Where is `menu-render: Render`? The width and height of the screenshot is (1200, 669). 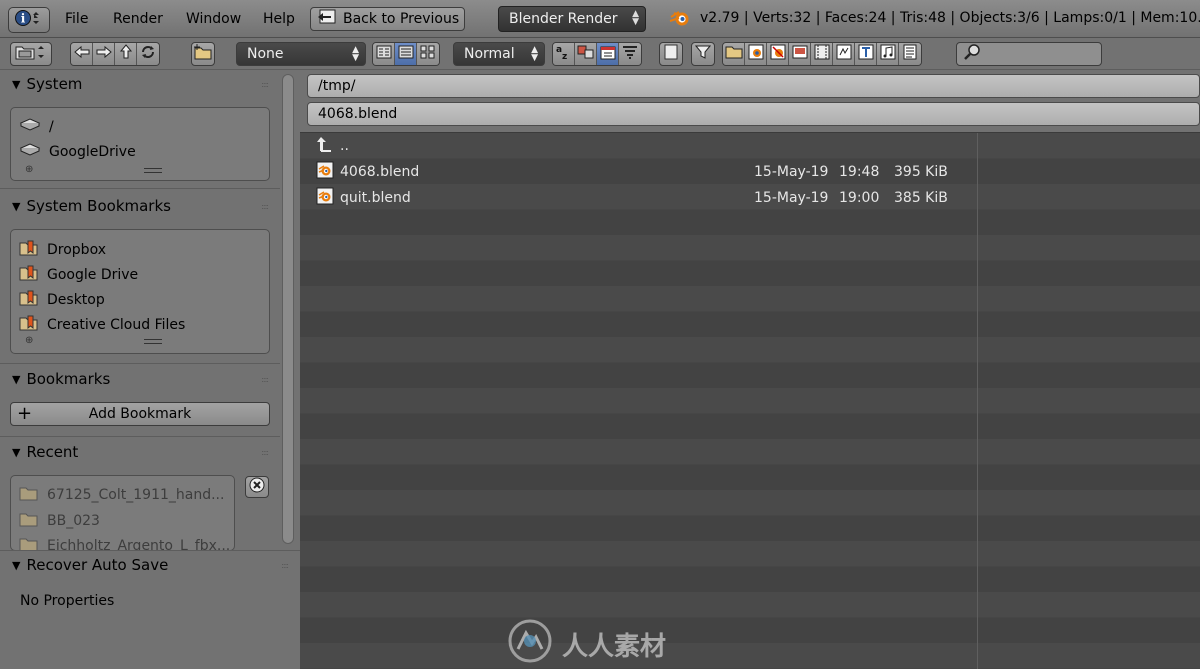
menu-render: Render is located at coordinates (138, 19).